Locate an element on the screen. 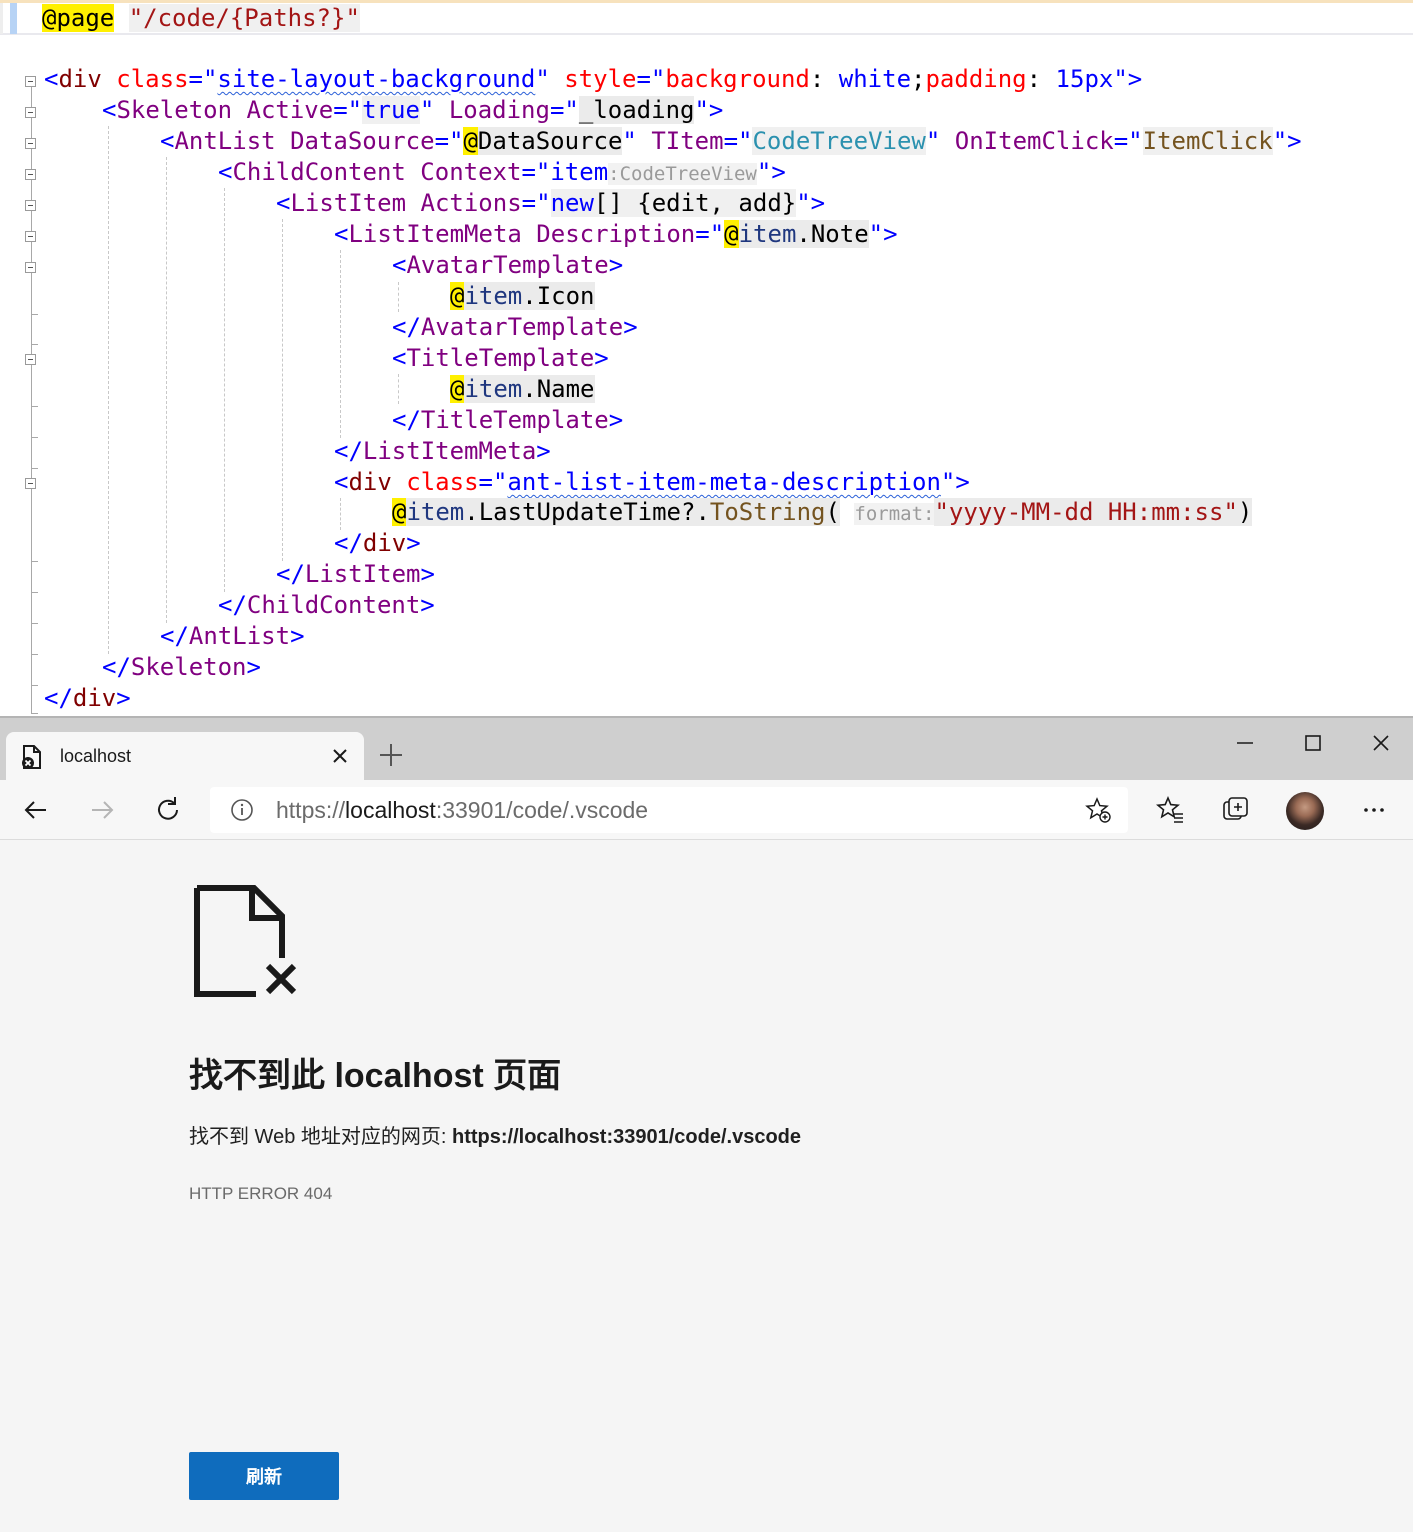  back-arrow-icon is located at coordinates (36, 810).